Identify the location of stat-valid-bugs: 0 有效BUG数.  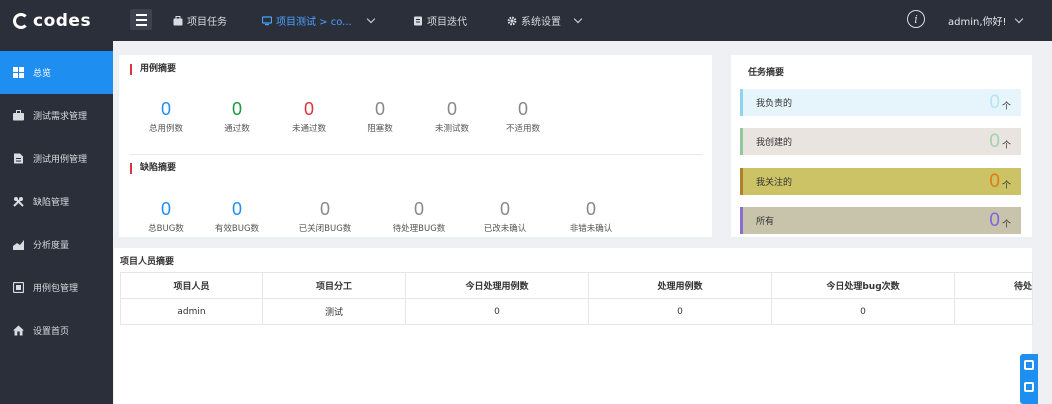
(237, 216).